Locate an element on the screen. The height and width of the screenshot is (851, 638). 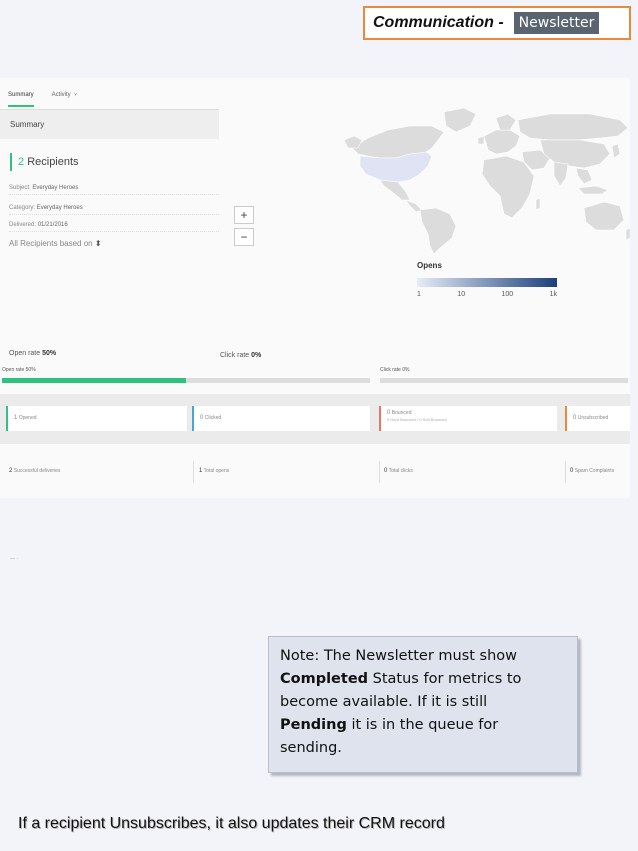
map-madagascar is located at coordinates (538, 204).